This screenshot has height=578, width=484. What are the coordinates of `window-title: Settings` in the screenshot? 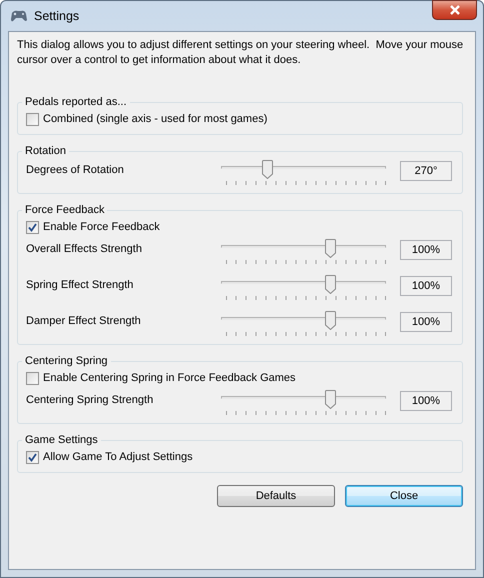 It's located at (57, 16).